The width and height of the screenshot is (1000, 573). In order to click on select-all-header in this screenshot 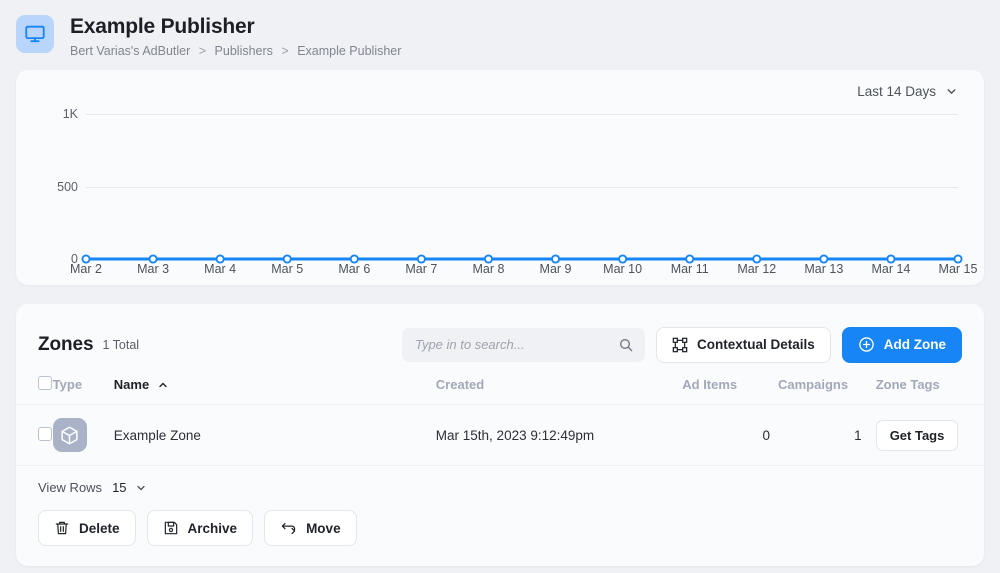, I will do `click(34, 385)`.